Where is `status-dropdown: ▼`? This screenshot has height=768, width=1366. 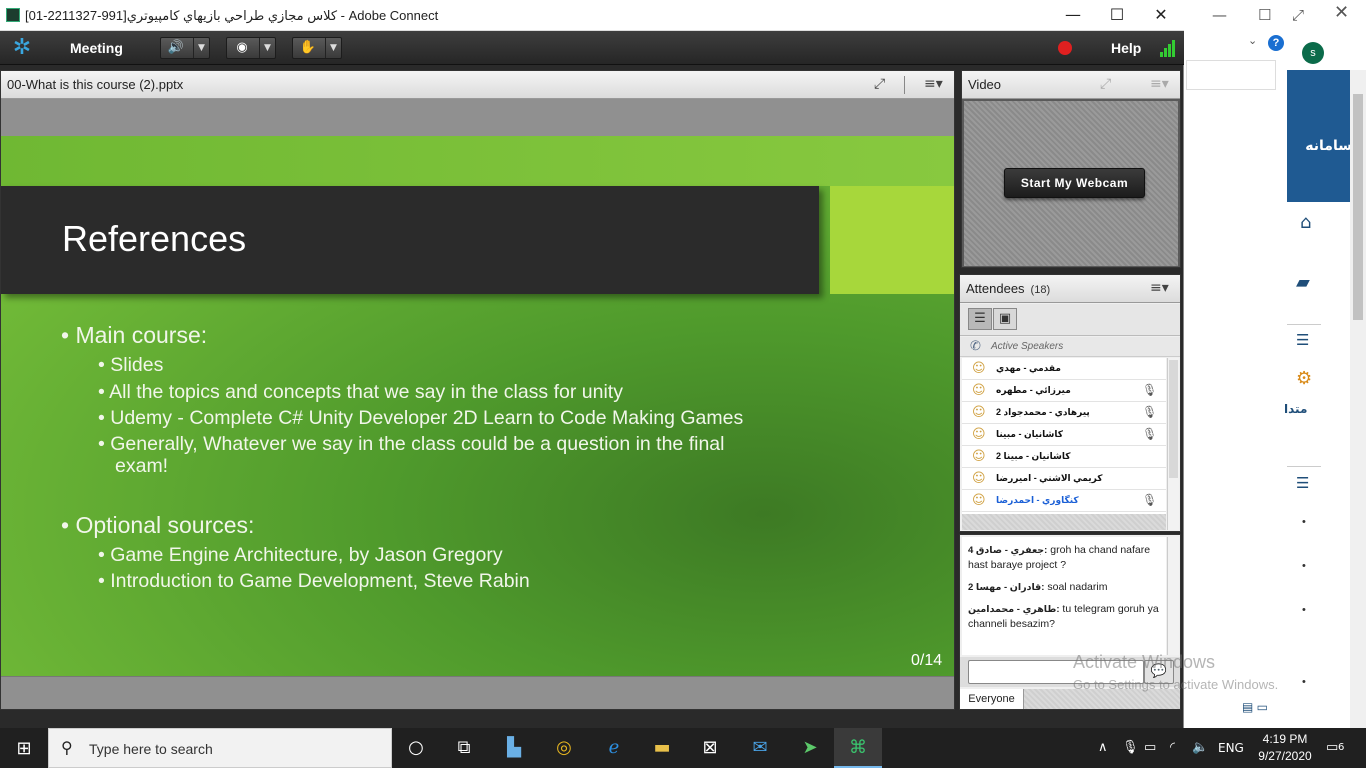
status-dropdown: ▼ is located at coordinates (333, 48).